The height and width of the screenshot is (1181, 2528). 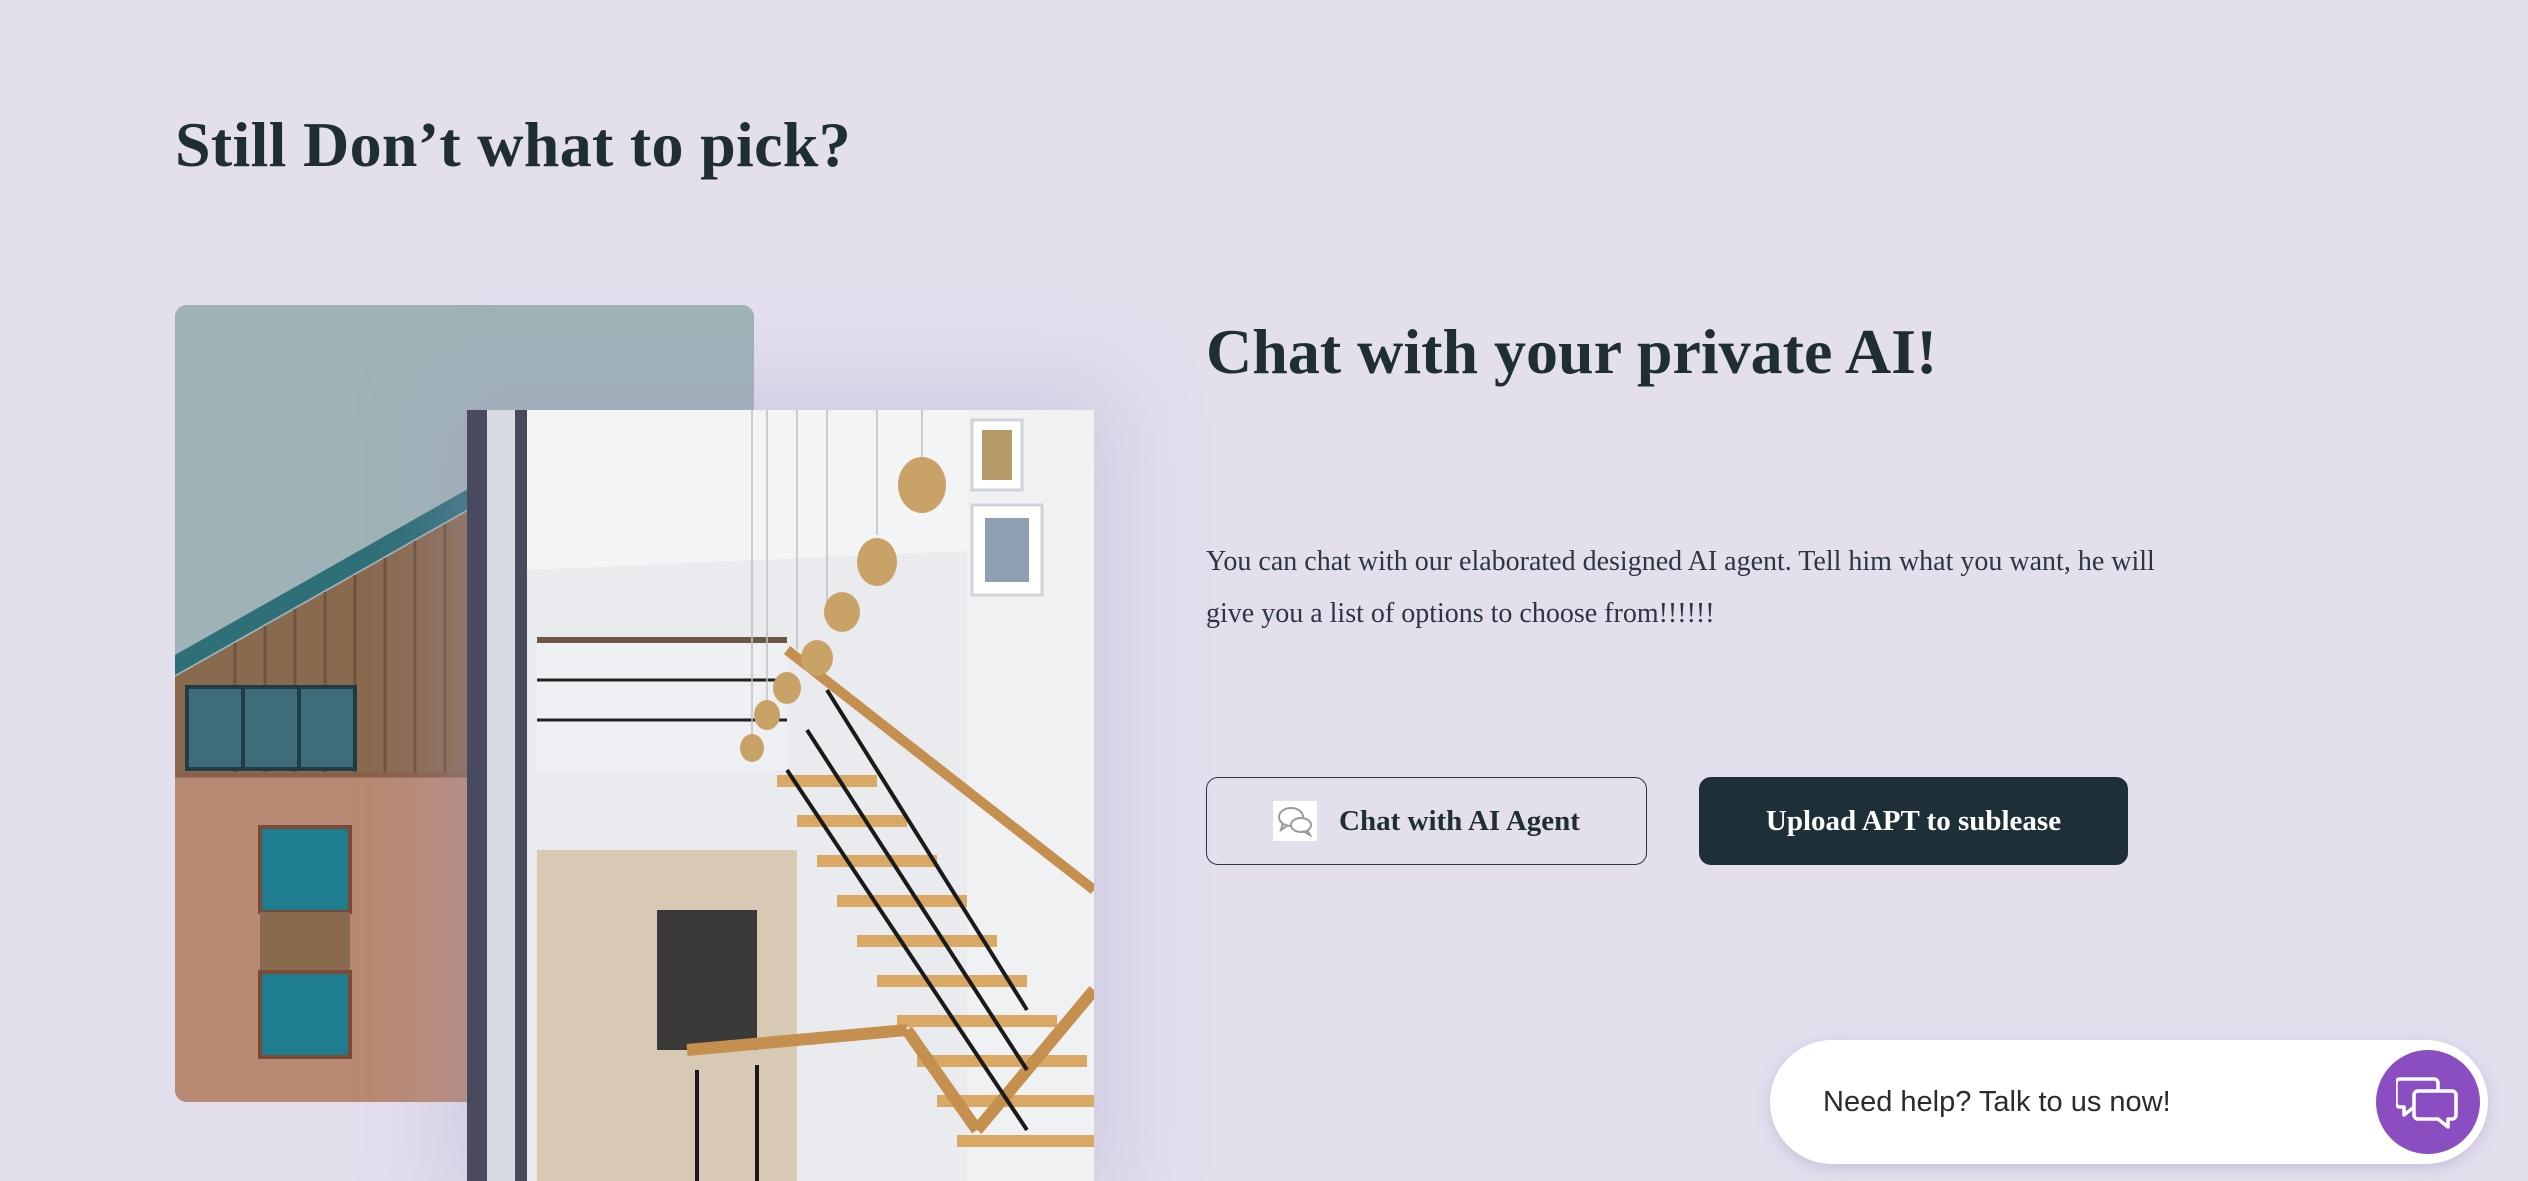 I want to click on upload-apt-button: Upload APT to sublease, so click(x=1913, y=821).